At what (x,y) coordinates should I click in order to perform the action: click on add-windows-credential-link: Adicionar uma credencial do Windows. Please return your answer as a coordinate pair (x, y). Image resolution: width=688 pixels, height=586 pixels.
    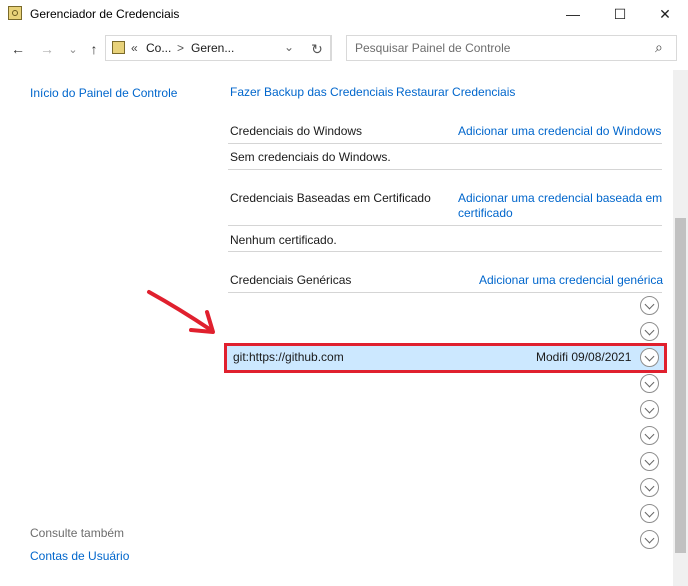
    Looking at the image, I should click on (559, 131).